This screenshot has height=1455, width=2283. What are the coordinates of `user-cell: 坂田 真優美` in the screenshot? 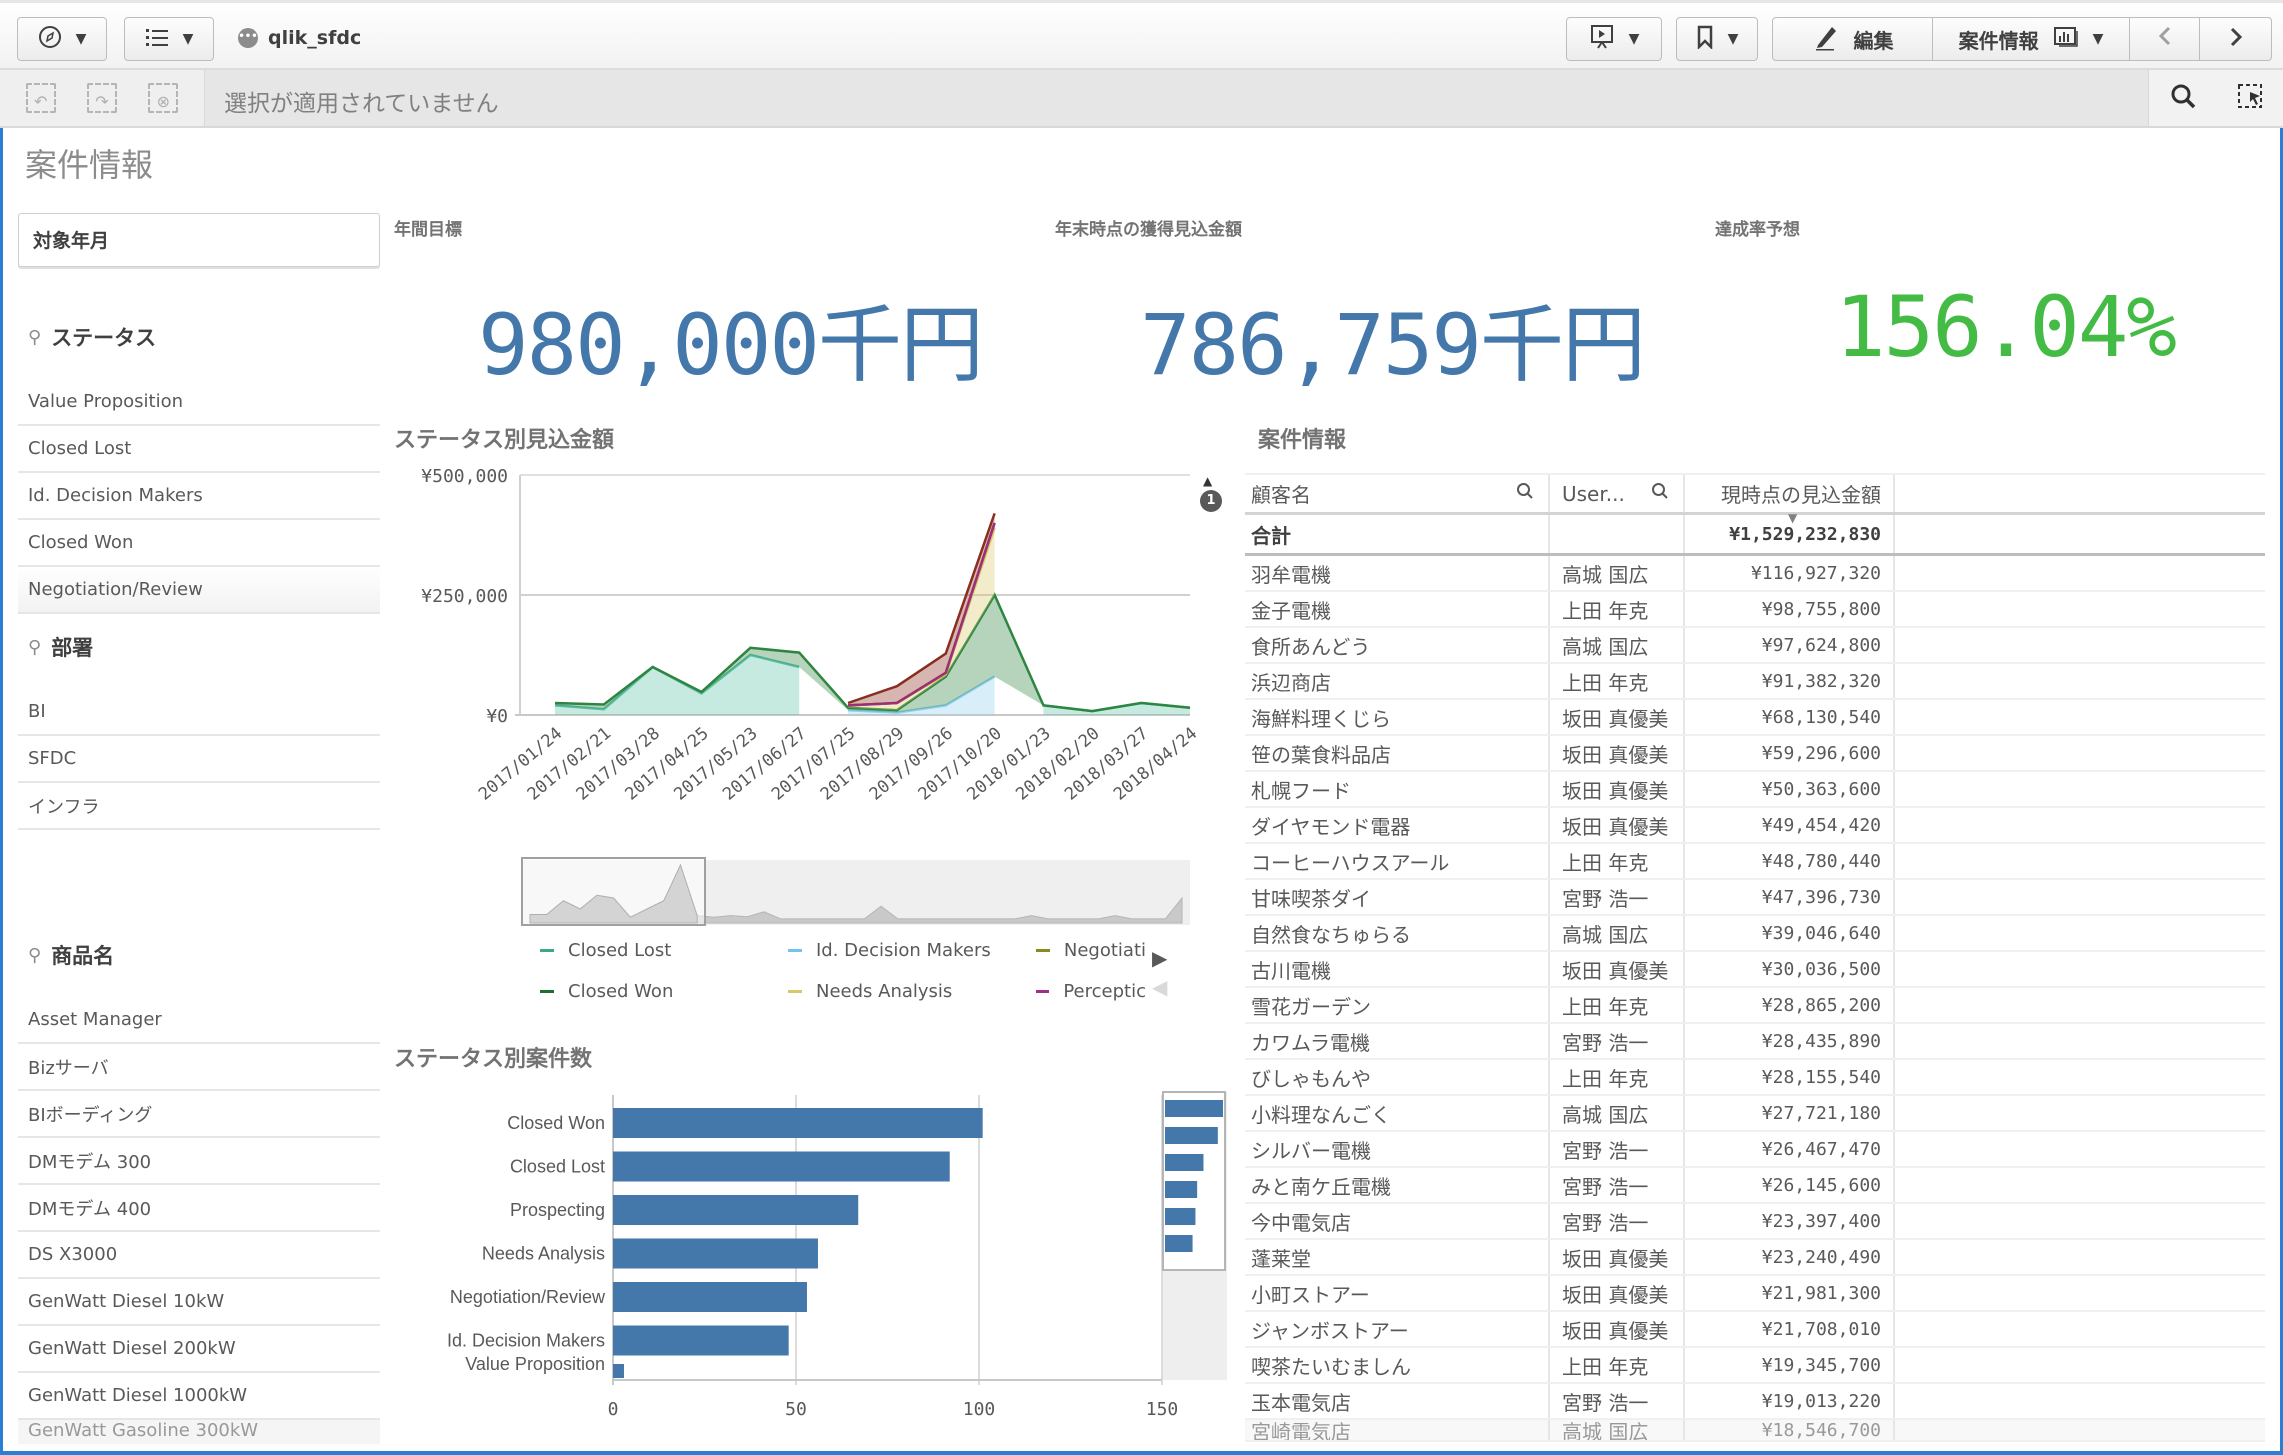 It's located at (1617, 1329).